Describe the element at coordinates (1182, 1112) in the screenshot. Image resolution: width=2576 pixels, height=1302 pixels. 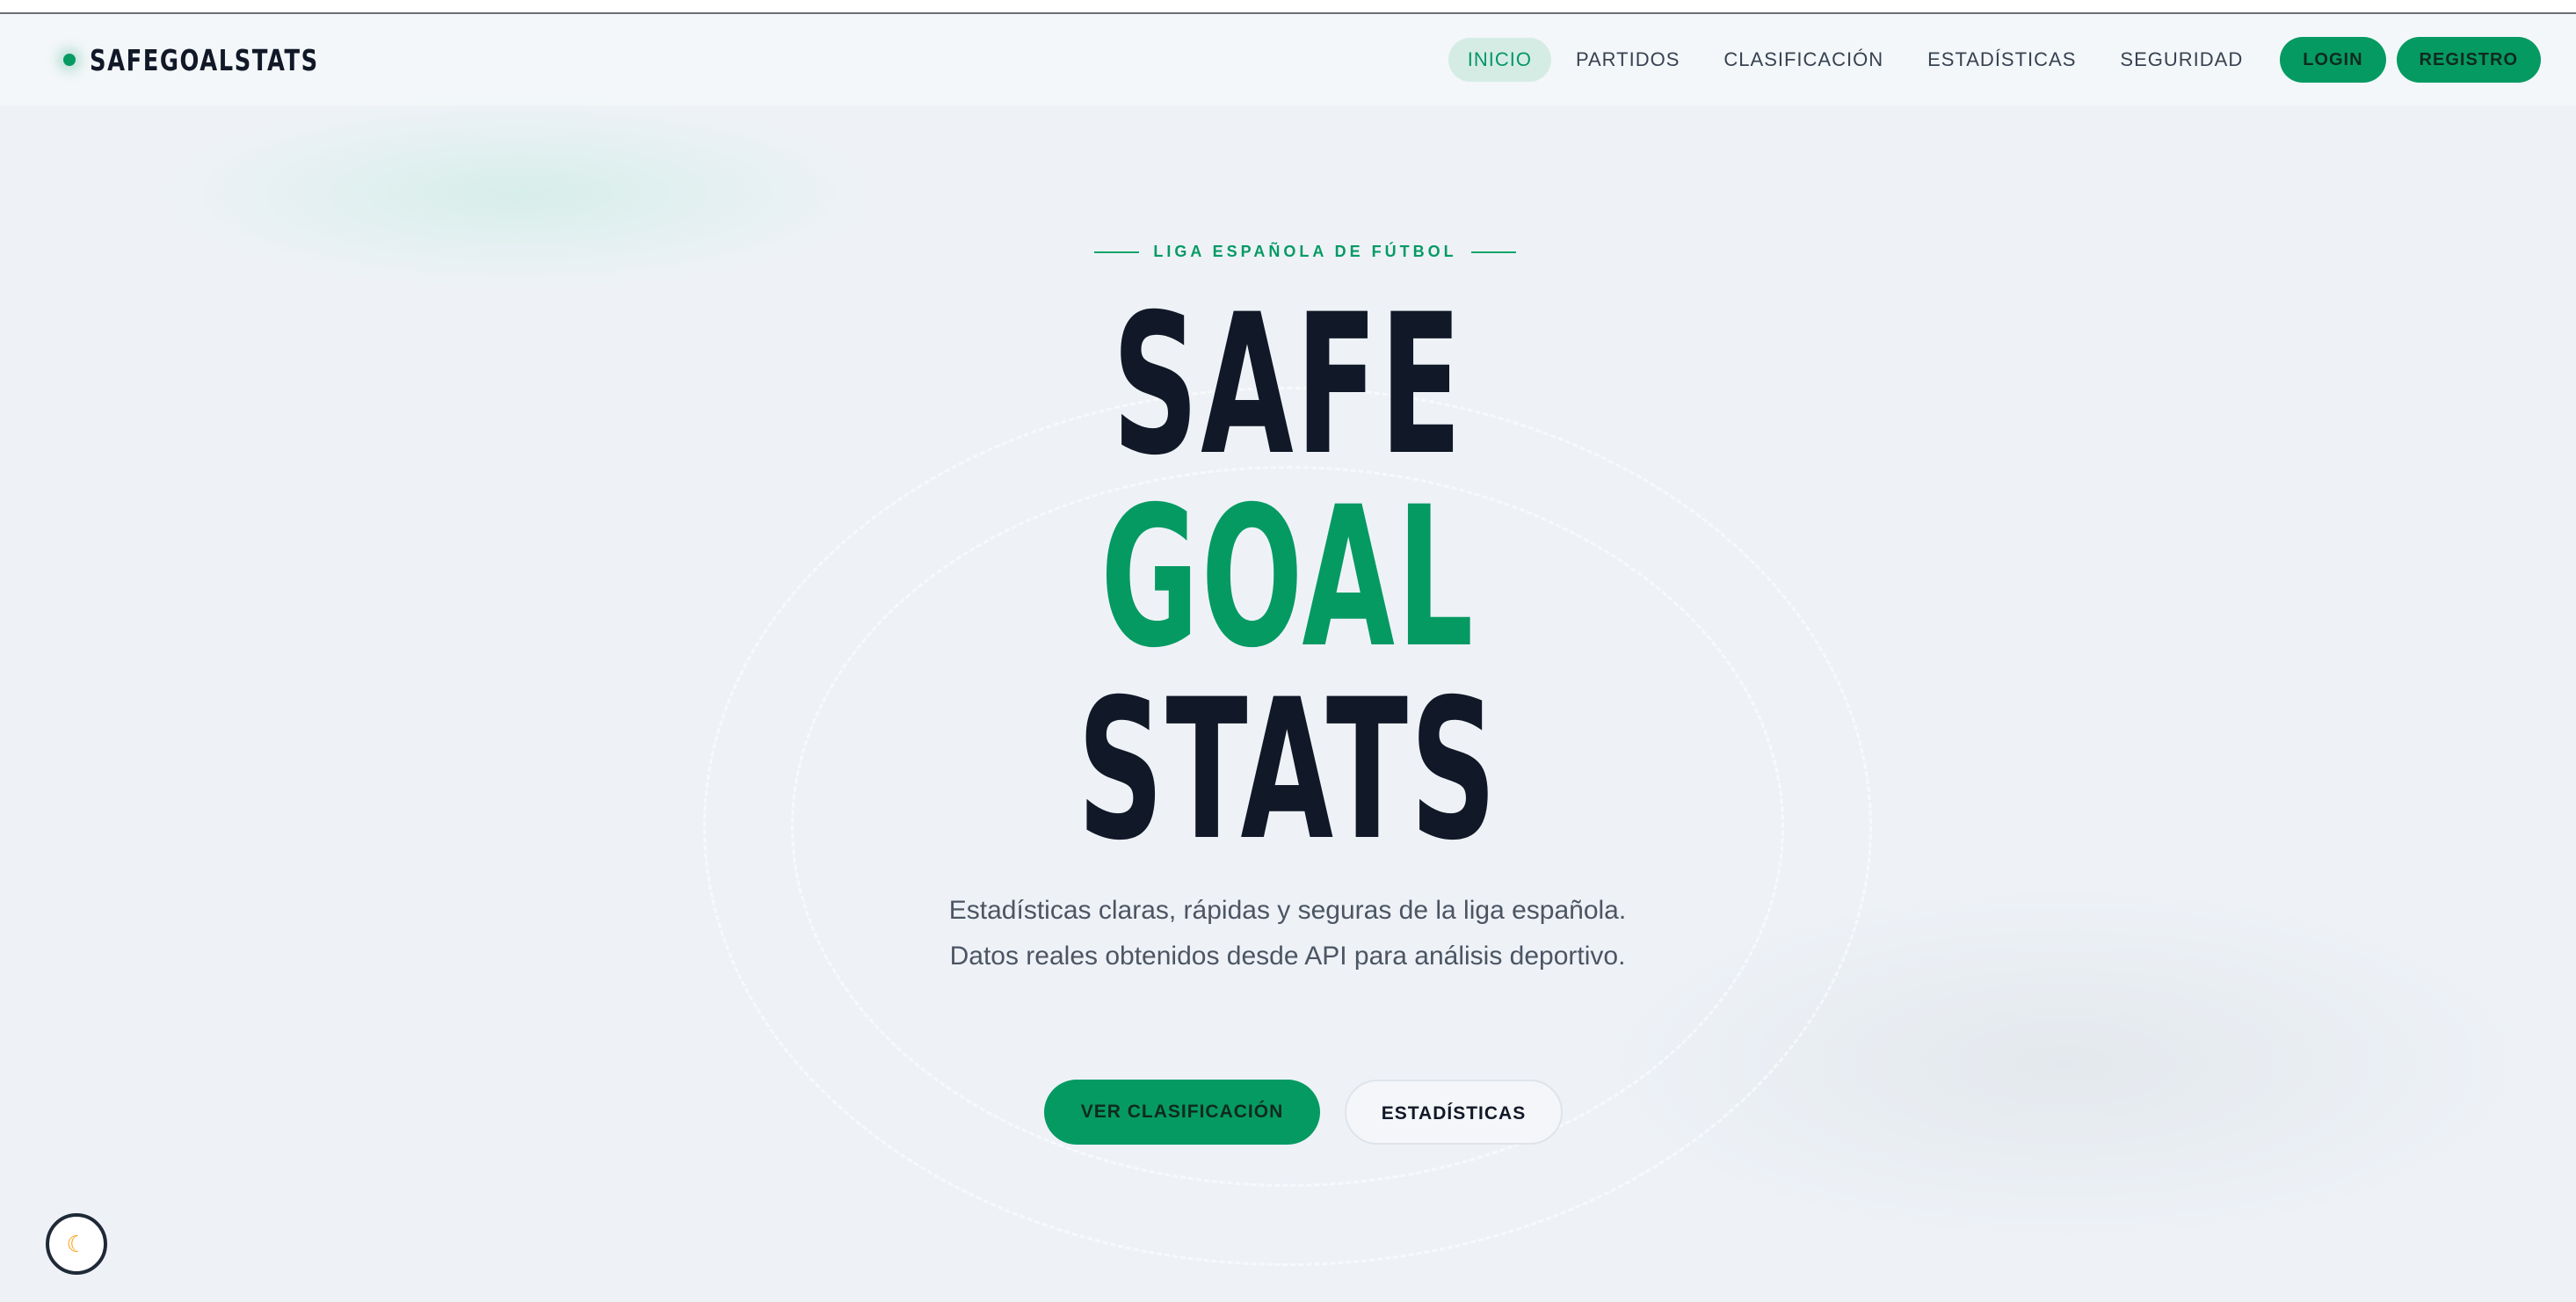
I see `ver-clasificacion-button: VER CLASIFICACIÓN` at that location.